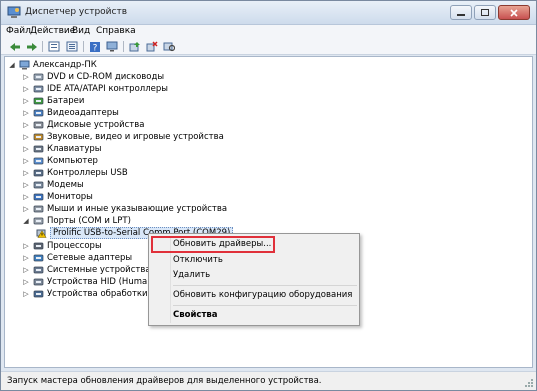  Describe the element at coordinates (57, 197) in the screenshot. I see `tree-item-cat-10: ▷ Мониторы` at that location.